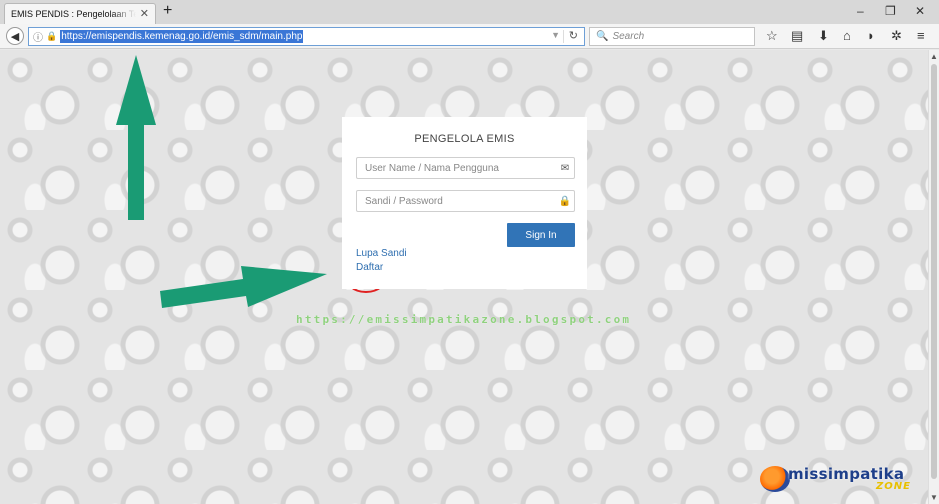  What do you see at coordinates (456, 201) in the screenshot?
I see `password-input` at bounding box center [456, 201].